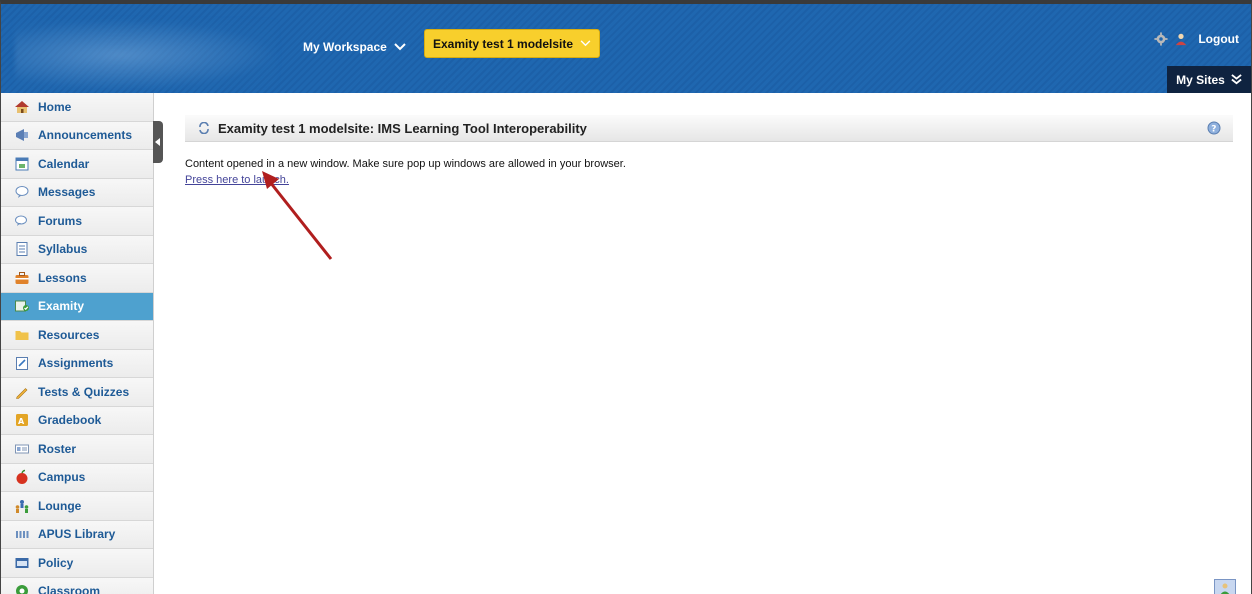 Image resolution: width=1252 pixels, height=594 pixels. I want to click on sidebar-item-classroom: Classroom, so click(77, 585).